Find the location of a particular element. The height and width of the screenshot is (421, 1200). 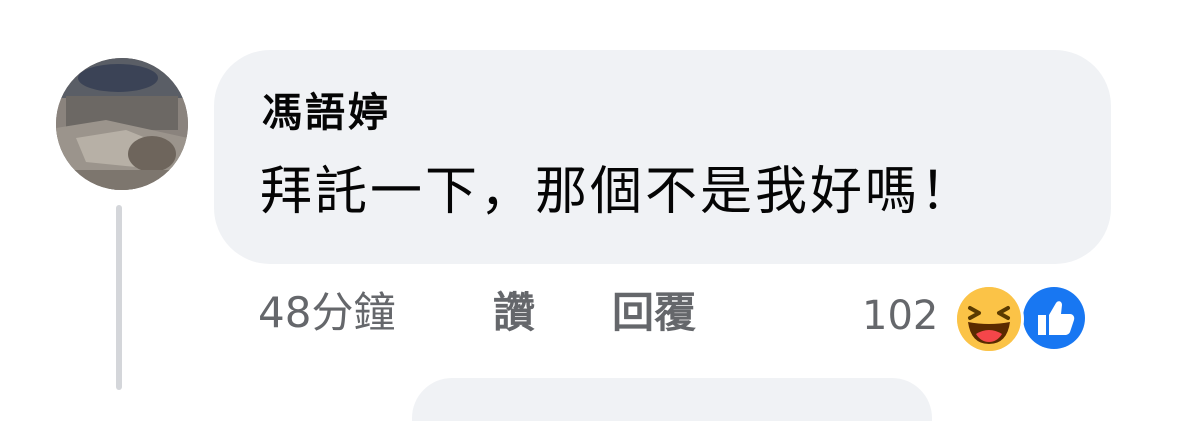

comment-author: 馮語婷 is located at coordinates (326, 113).